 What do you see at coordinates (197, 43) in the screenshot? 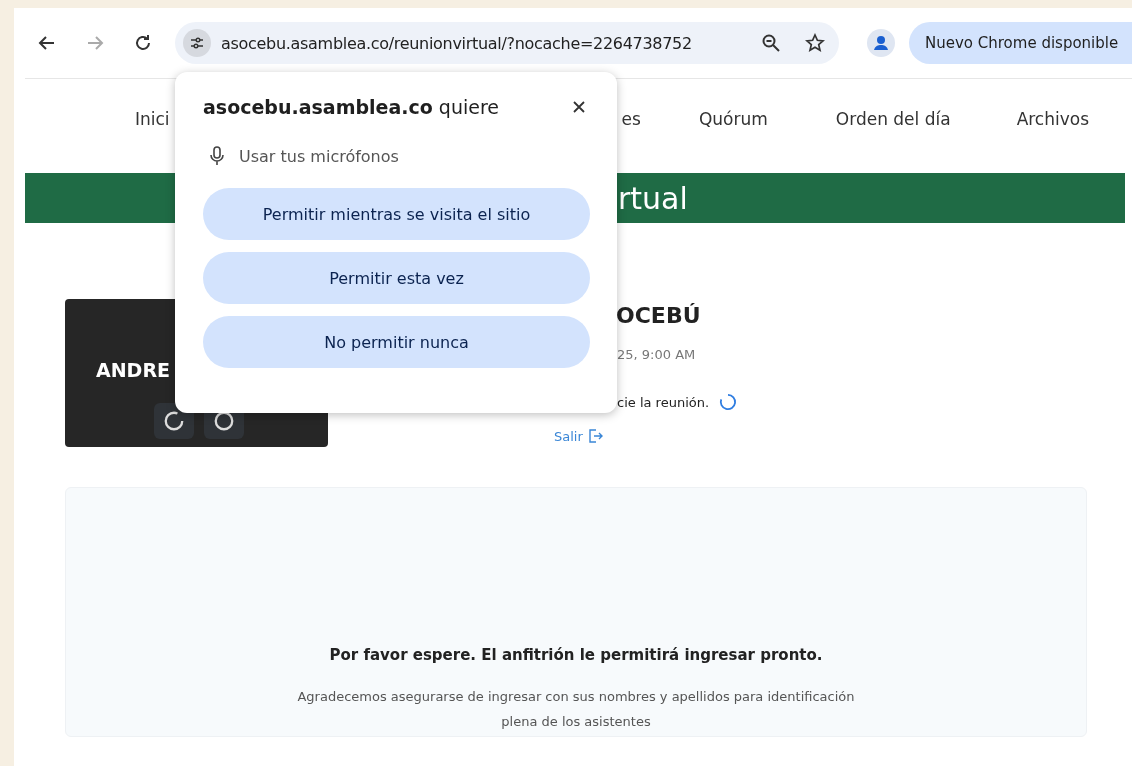
I see `site-settings-icon` at bounding box center [197, 43].